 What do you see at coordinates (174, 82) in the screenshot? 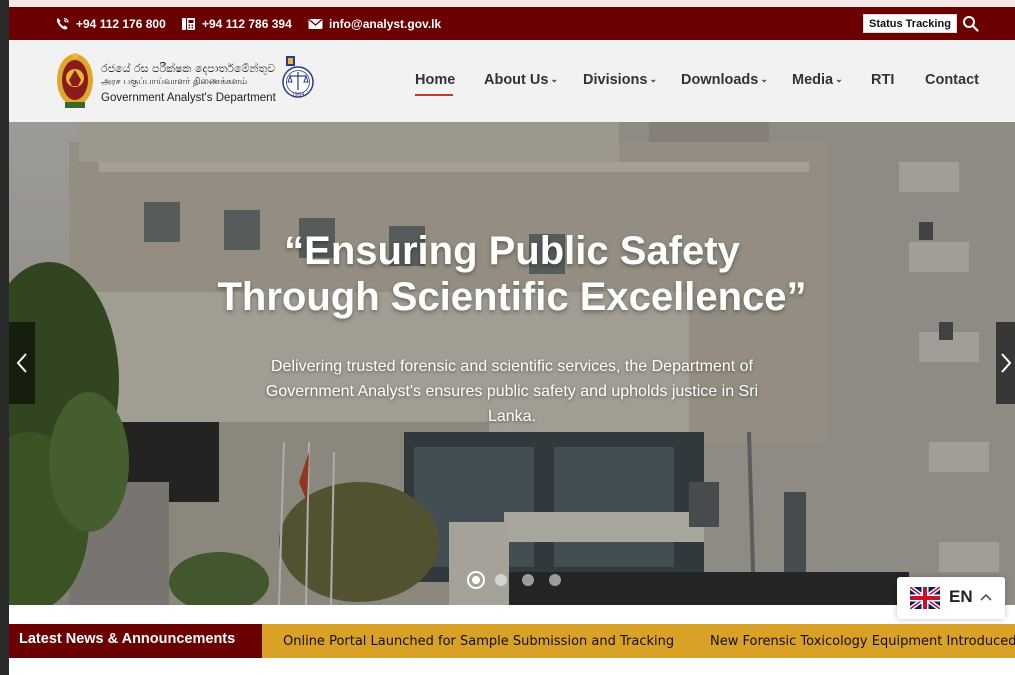
I see `logo-tamil: அரச பகுப்பாய்வாளர் திணைக்களம்` at bounding box center [174, 82].